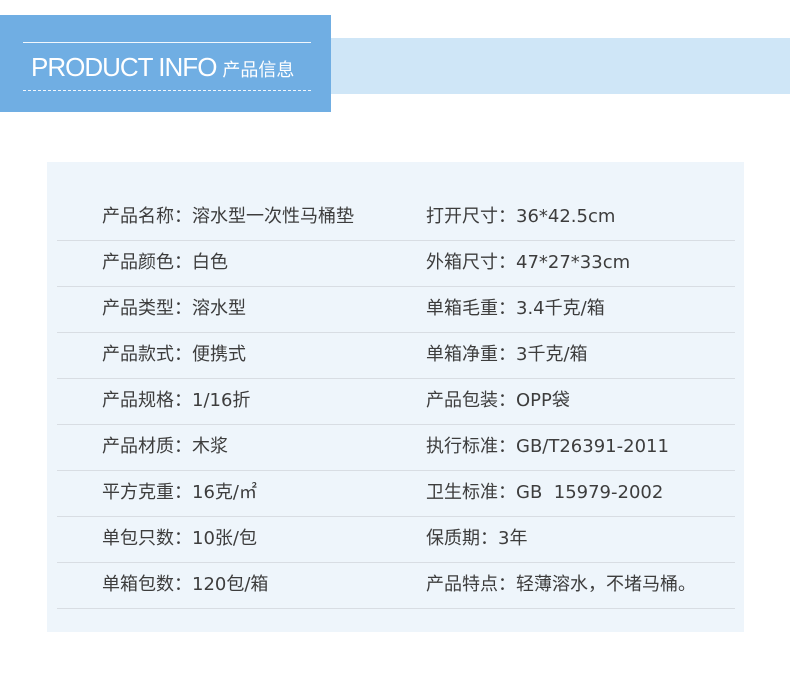 The height and width of the screenshot is (689, 790). What do you see at coordinates (224, 538) in the screenshot?
I see `spec-value: 10张/包` at bounding box center [224, 538].